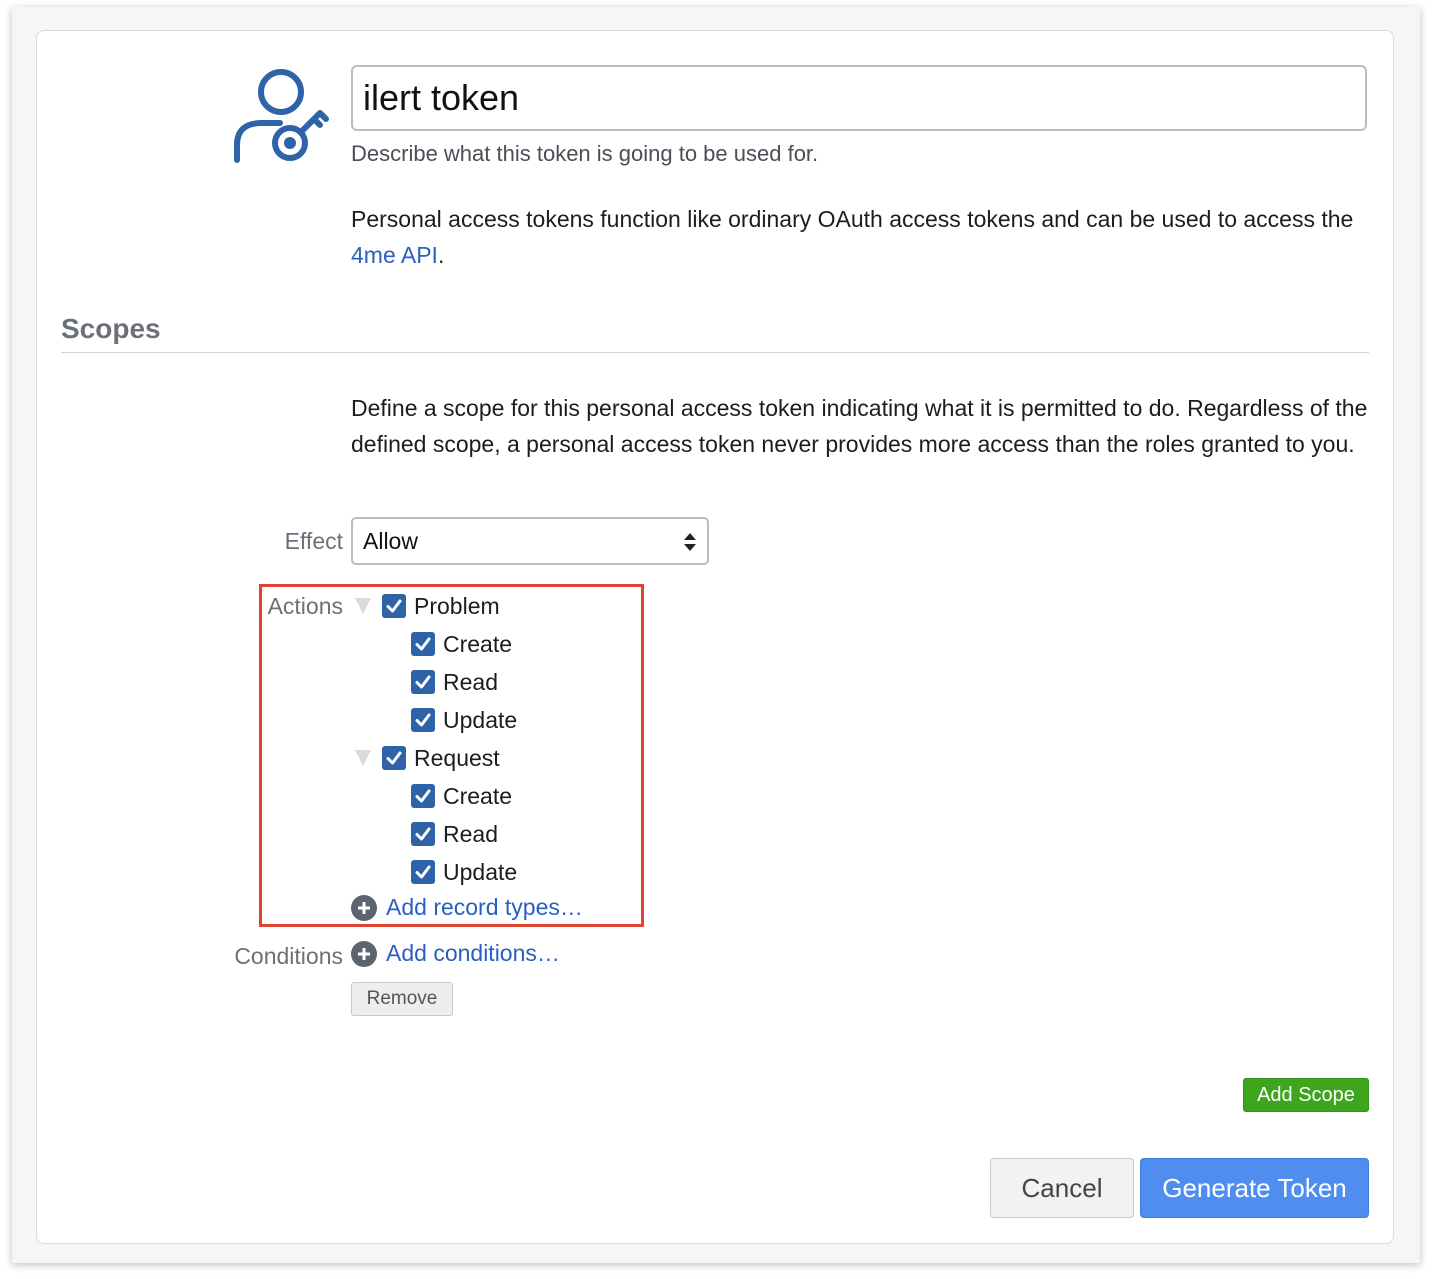 The width and height of the screenshot is (1432, 1279). I want to click on add-scope-button: Add Scope, so click(1306, 1095).